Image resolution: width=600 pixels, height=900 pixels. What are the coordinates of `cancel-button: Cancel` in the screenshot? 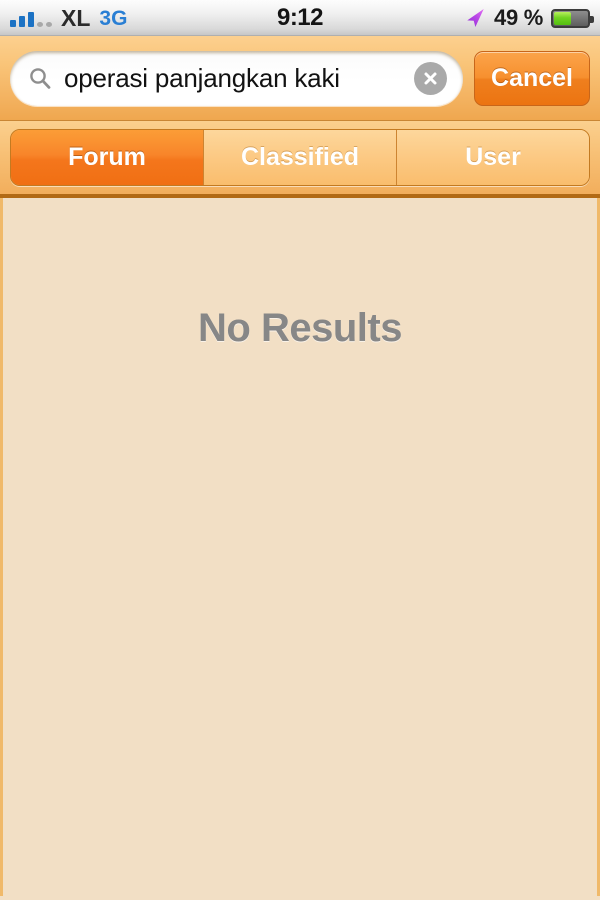 It's located at (532, 78).